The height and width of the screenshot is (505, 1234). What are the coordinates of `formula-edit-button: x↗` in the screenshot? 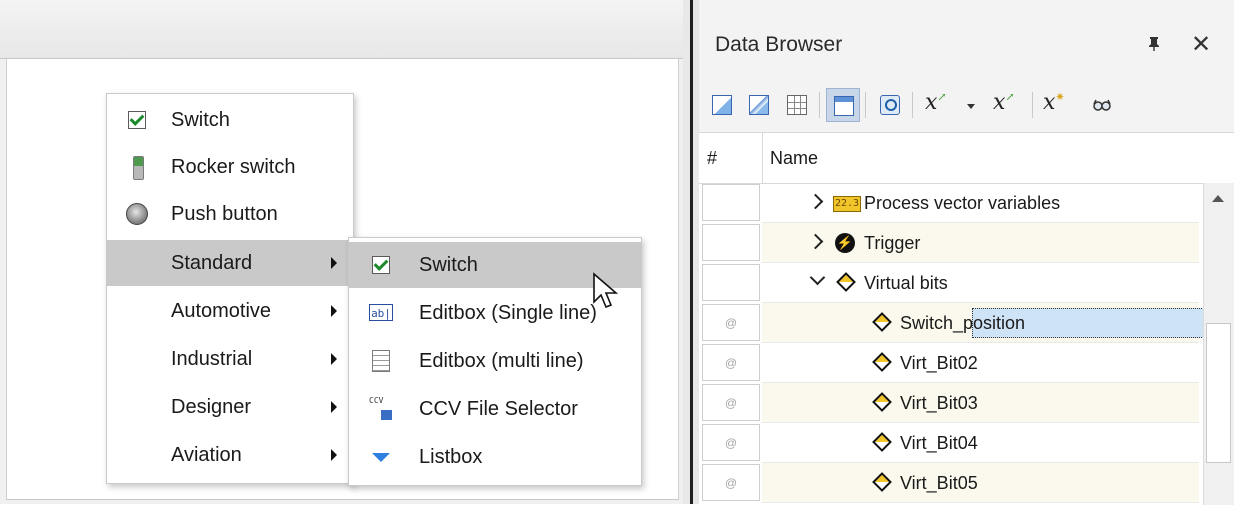 It's located at (1006, 105).